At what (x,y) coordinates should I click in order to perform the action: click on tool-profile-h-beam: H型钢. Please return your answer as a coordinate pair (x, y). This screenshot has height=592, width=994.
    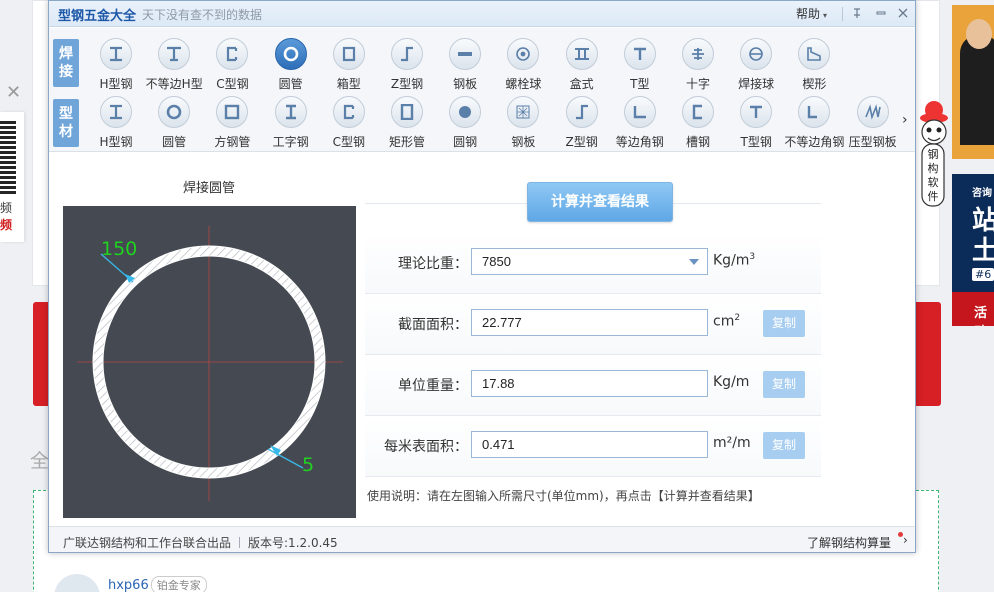
    Looking at the image, I should click on (116, 123).